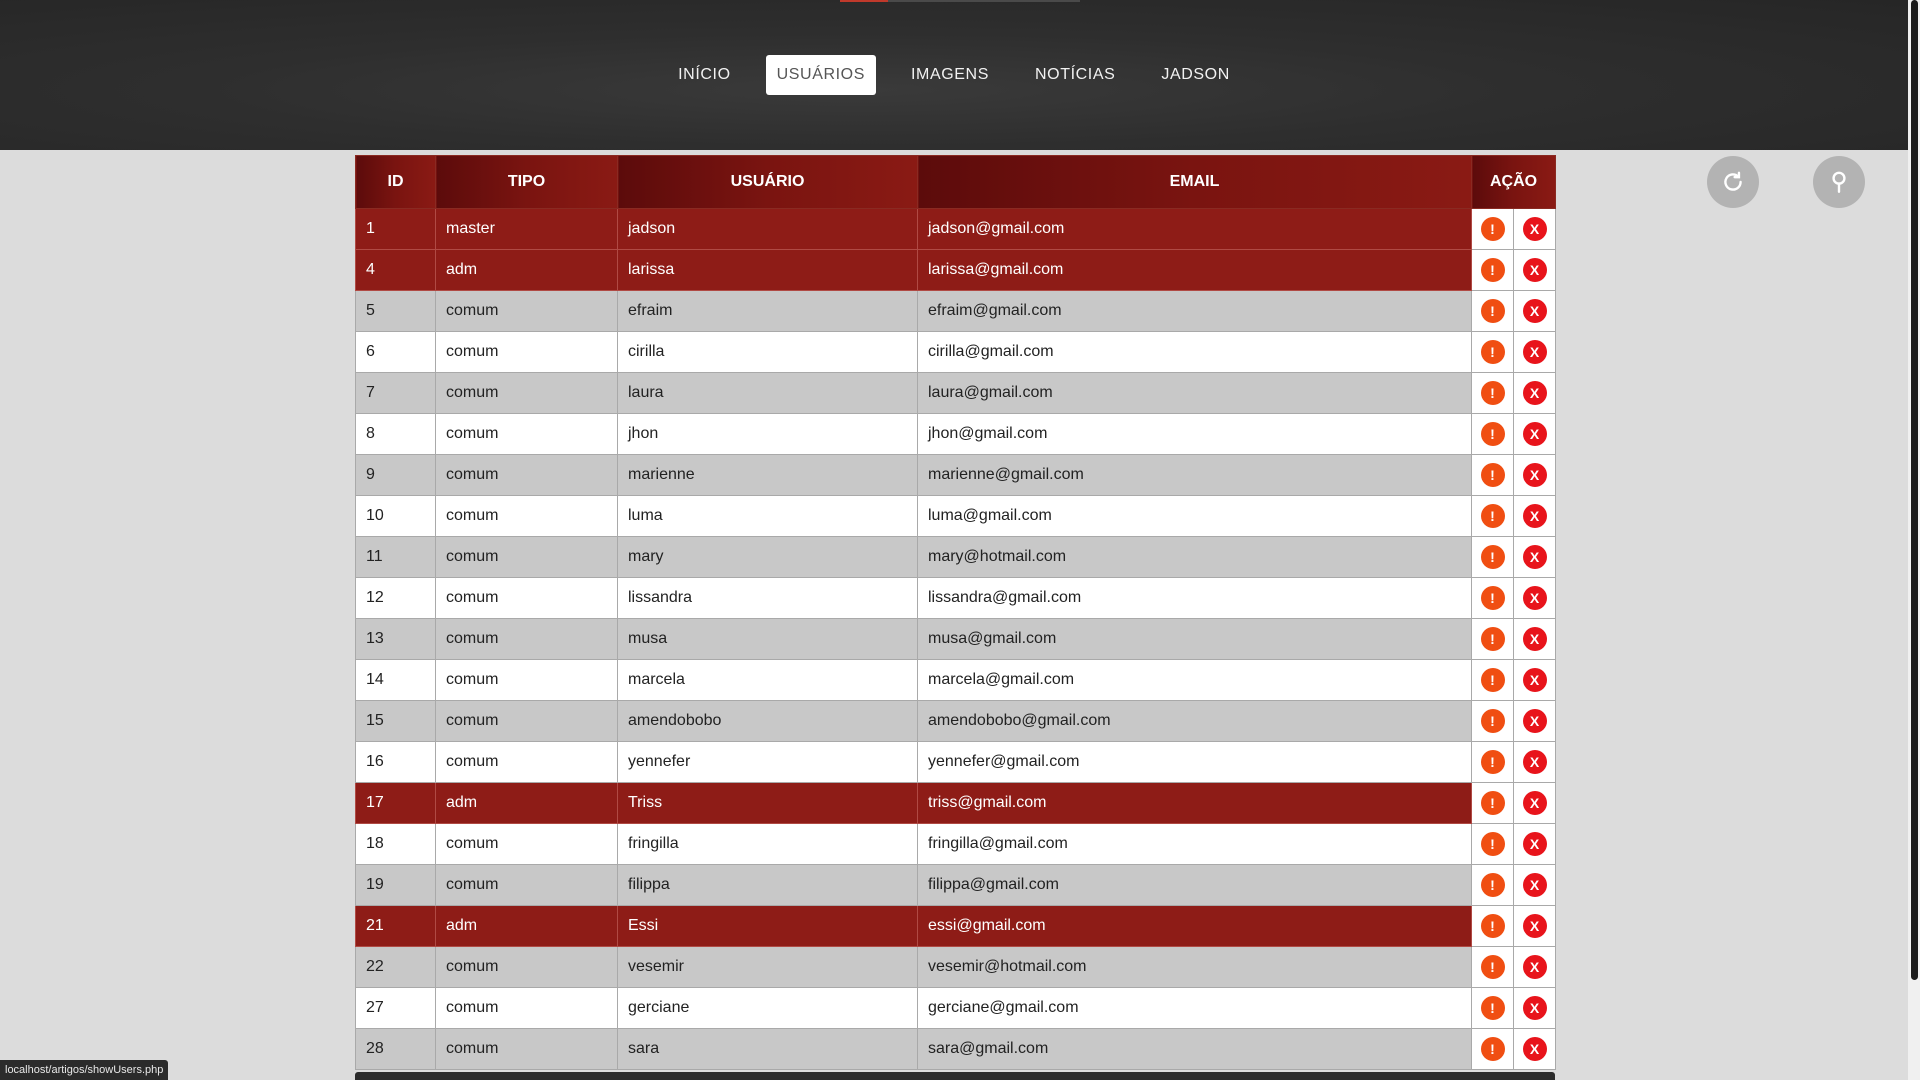  What do you see at coordinates (1195, 75) in the screenshot?
I see `nav-jadson: JADSON` at bounding box center [1195, 75].